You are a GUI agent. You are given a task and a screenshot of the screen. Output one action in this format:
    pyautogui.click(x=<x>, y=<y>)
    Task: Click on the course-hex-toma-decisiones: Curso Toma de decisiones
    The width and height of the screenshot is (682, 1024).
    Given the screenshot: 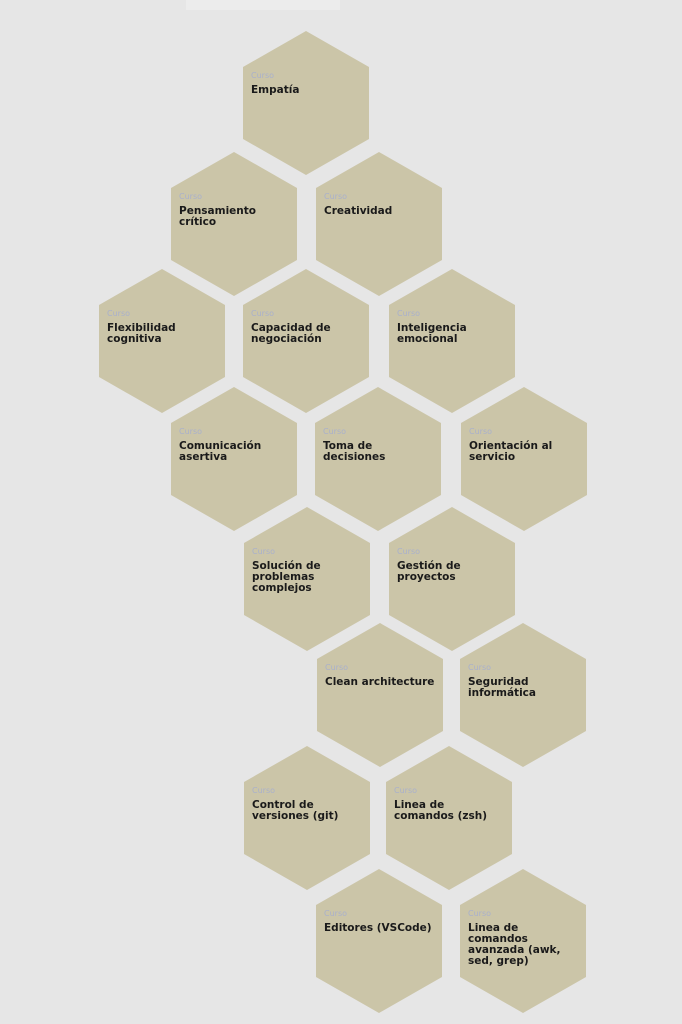 What is the action you would take?
    pyautogui.click(x=378, y=459)
    